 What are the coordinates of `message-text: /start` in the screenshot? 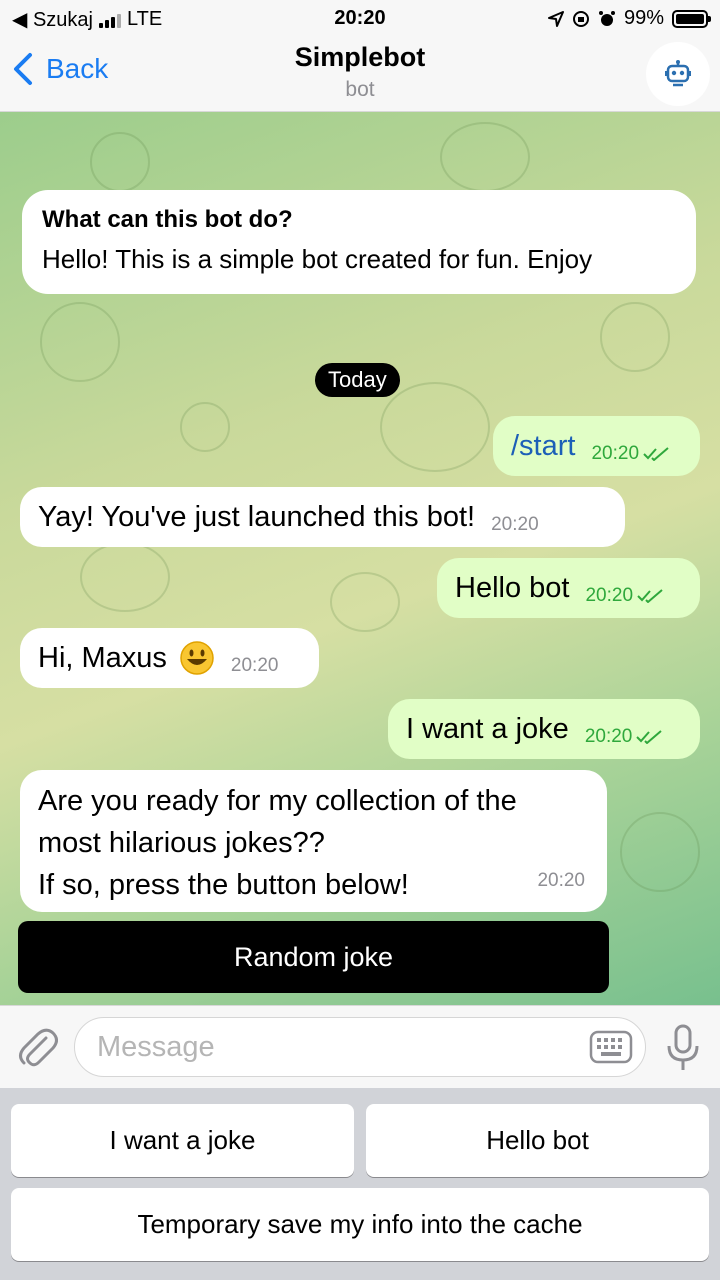 It's located at (543, 446).